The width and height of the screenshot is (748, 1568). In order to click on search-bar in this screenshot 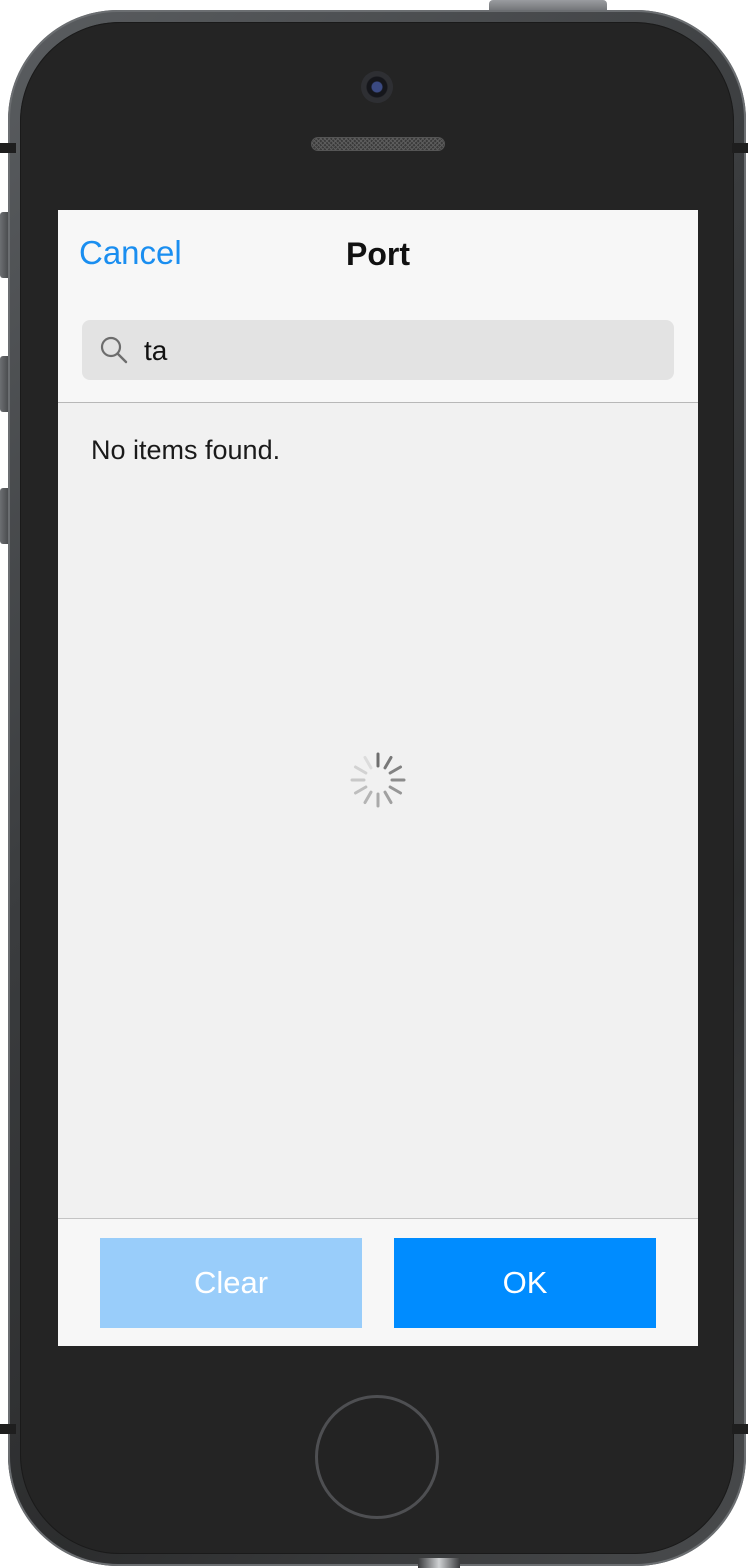, I will do `click(378, 350)`.